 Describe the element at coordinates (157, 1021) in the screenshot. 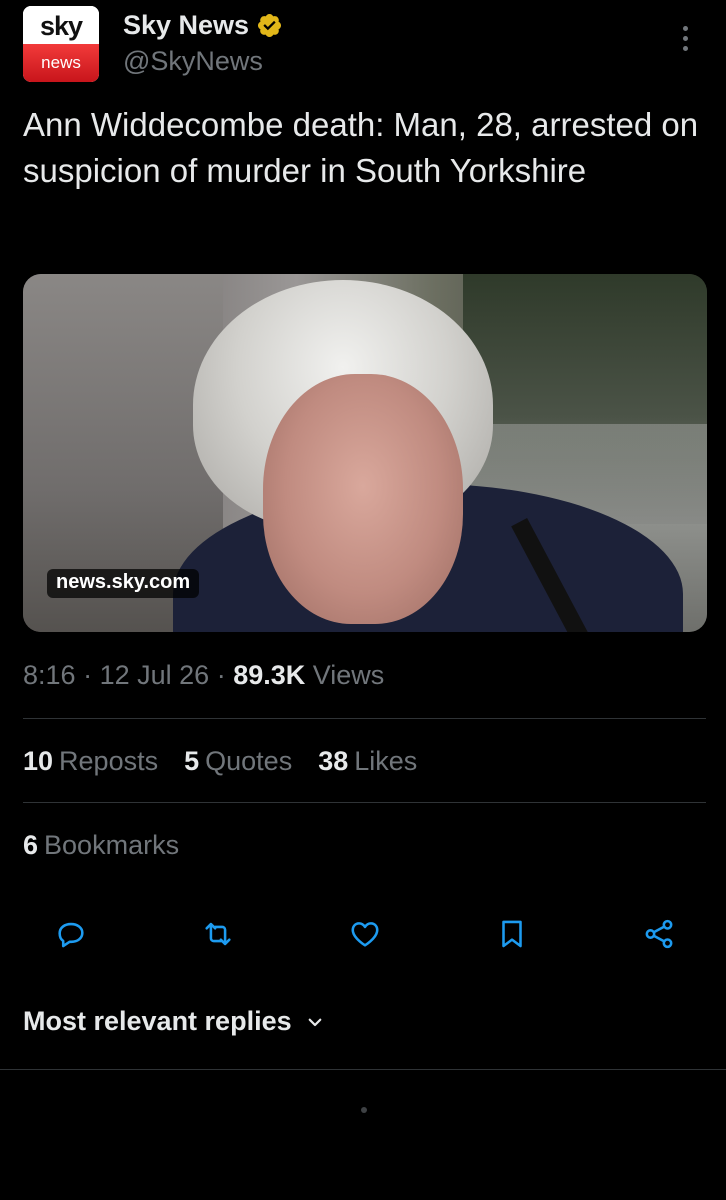

I see `replies-sort-label: Most relevant replies` at that location.